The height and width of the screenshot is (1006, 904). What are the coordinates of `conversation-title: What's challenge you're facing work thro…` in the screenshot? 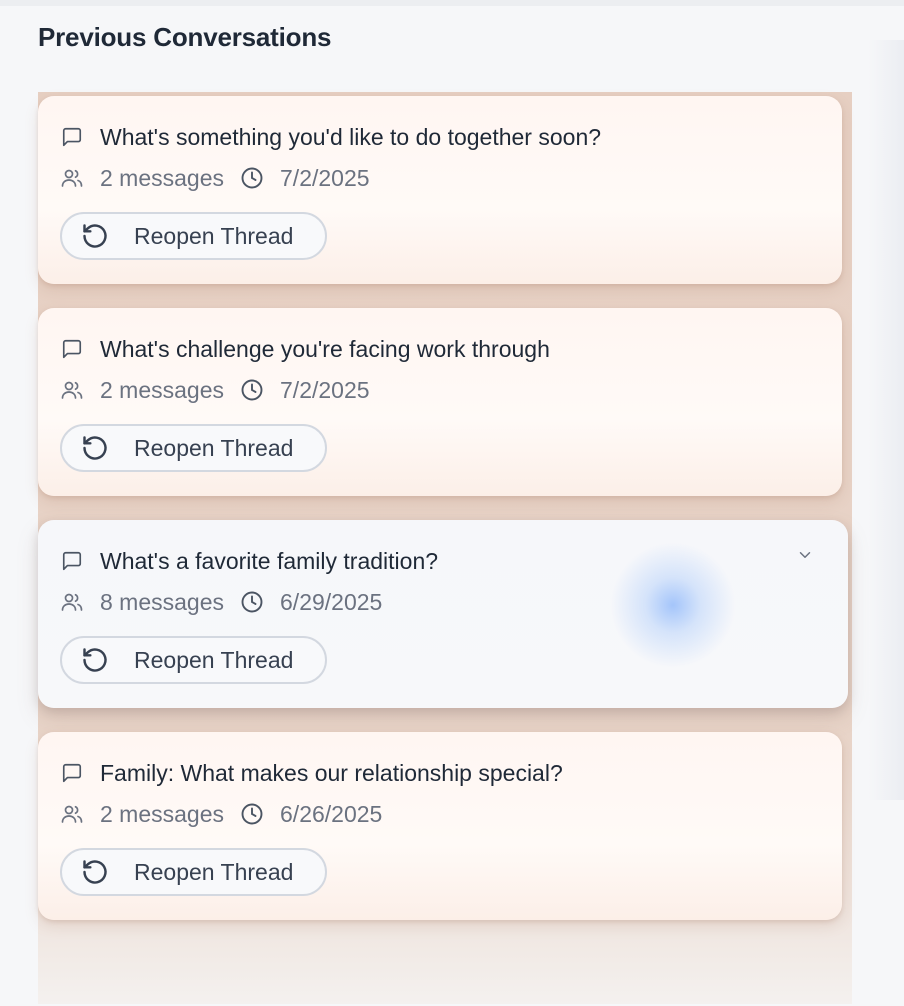 It's located at (325, 348).